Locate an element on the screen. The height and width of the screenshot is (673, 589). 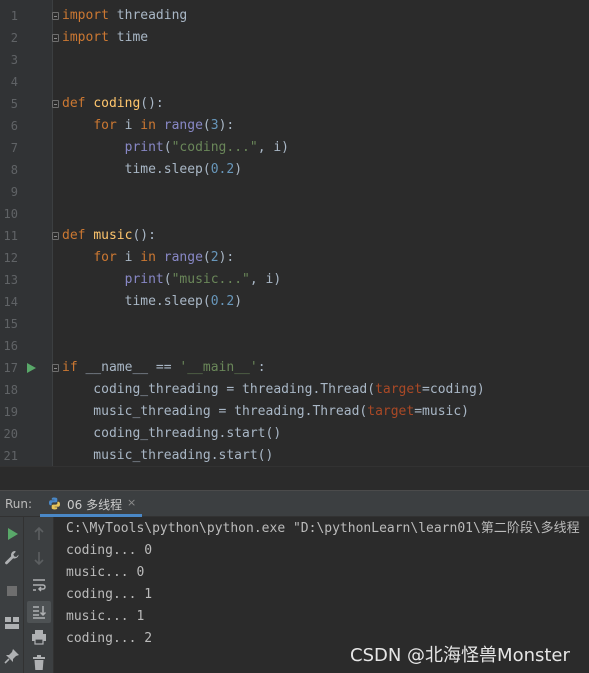
code-text: for i in range(2): is located at coordinates (148, 258).